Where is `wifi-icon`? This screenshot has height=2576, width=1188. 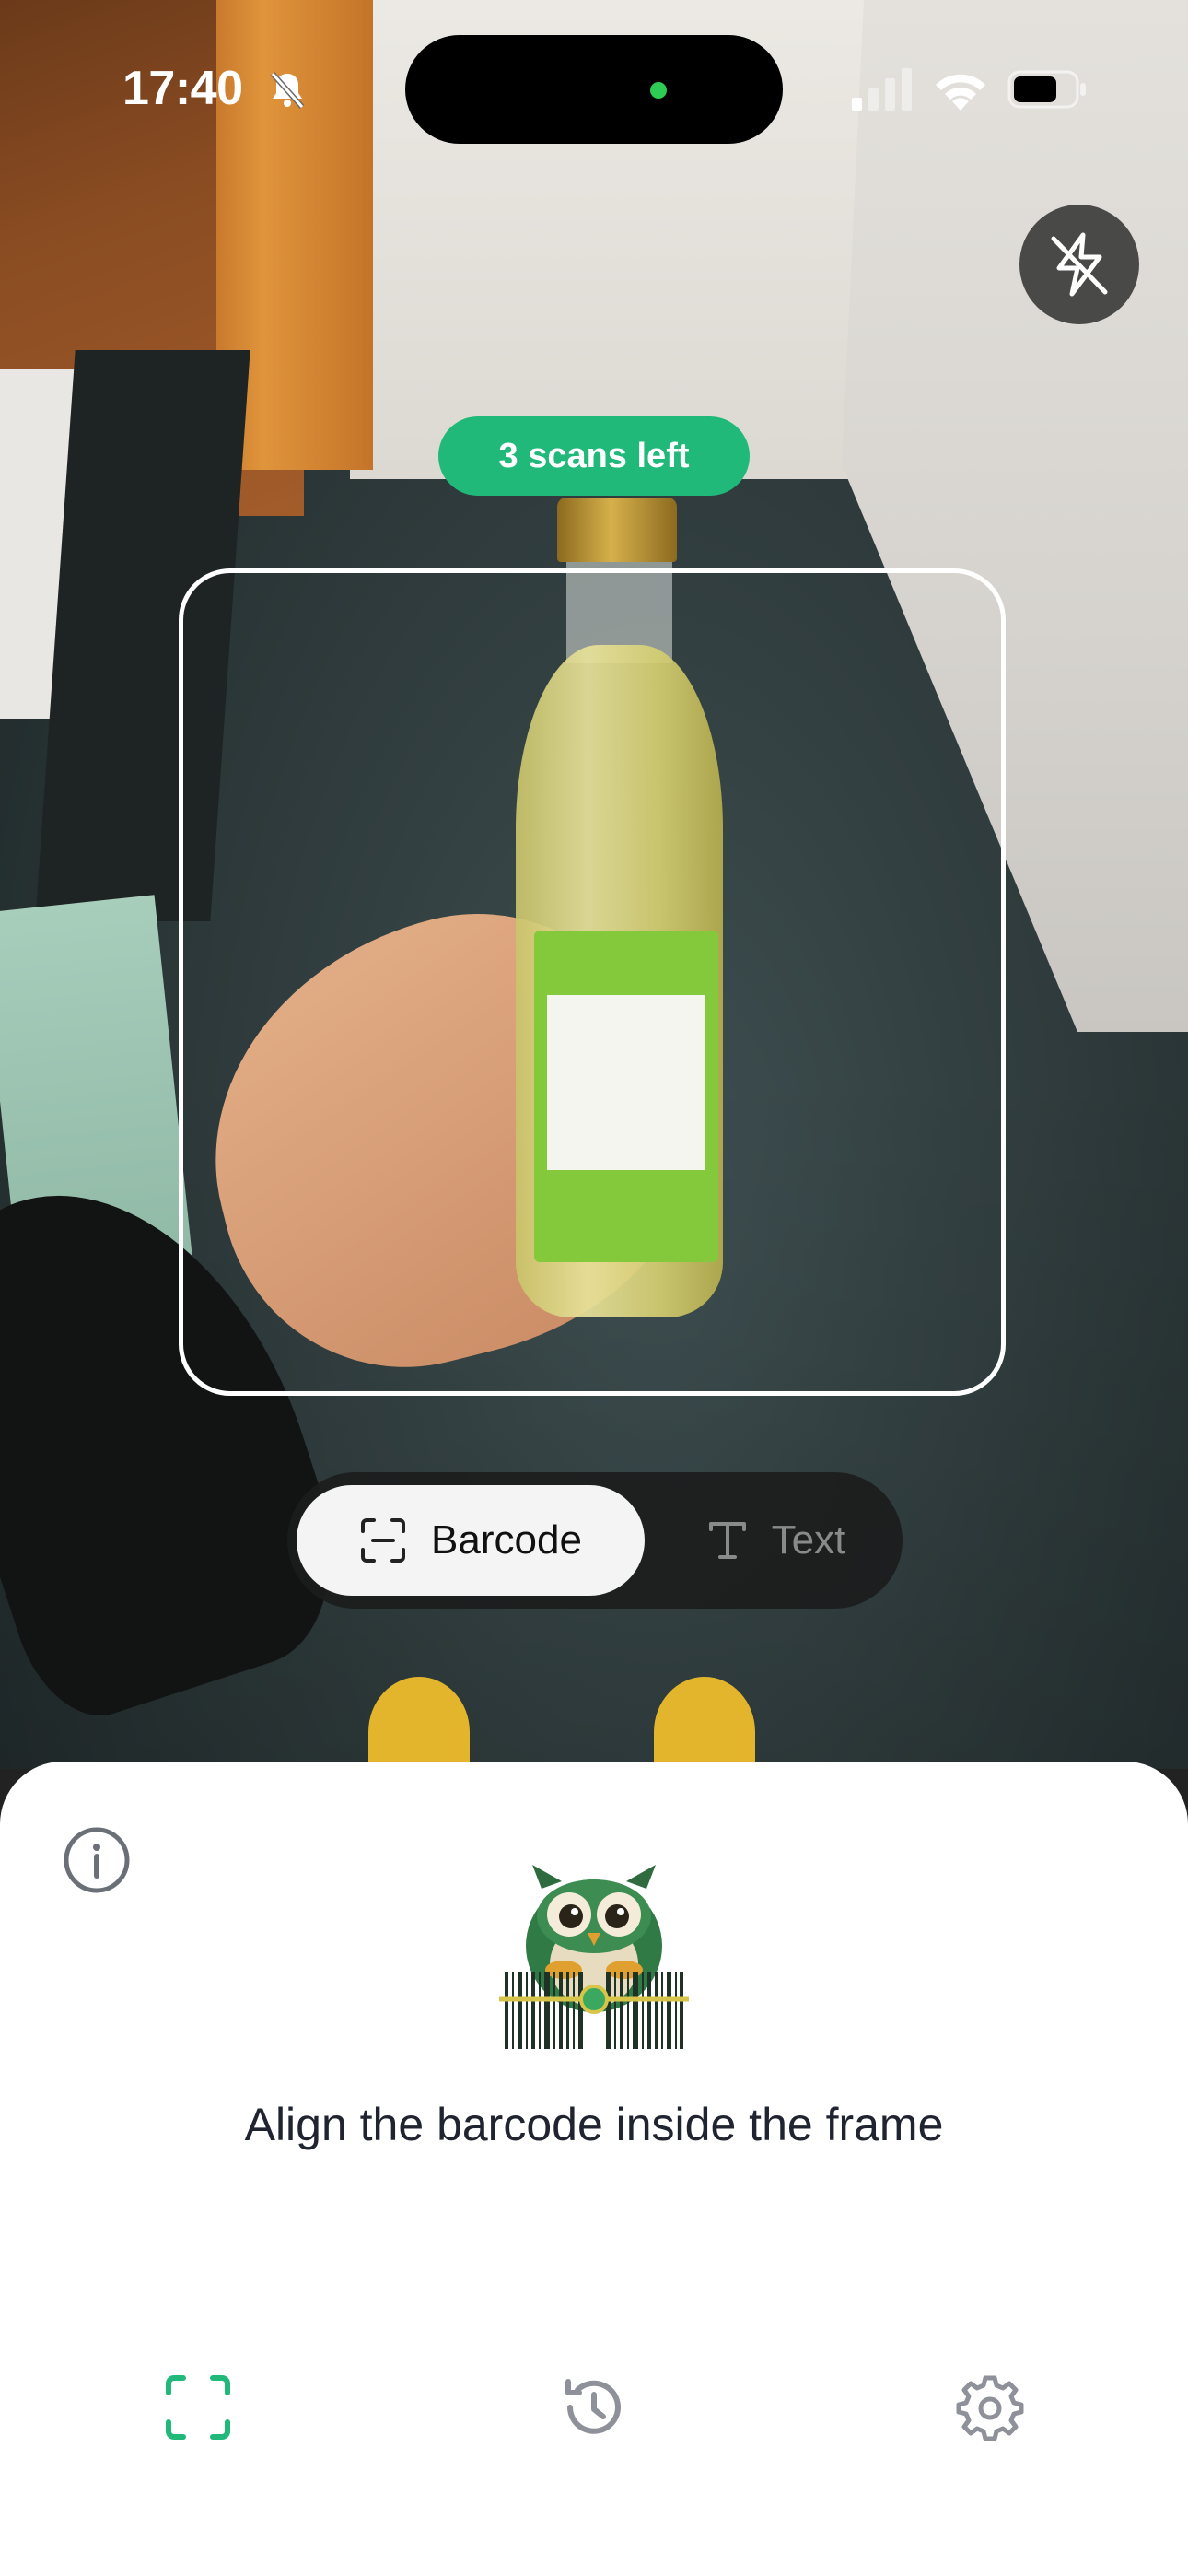 wifi-icon is located at coordinates (961, 92).